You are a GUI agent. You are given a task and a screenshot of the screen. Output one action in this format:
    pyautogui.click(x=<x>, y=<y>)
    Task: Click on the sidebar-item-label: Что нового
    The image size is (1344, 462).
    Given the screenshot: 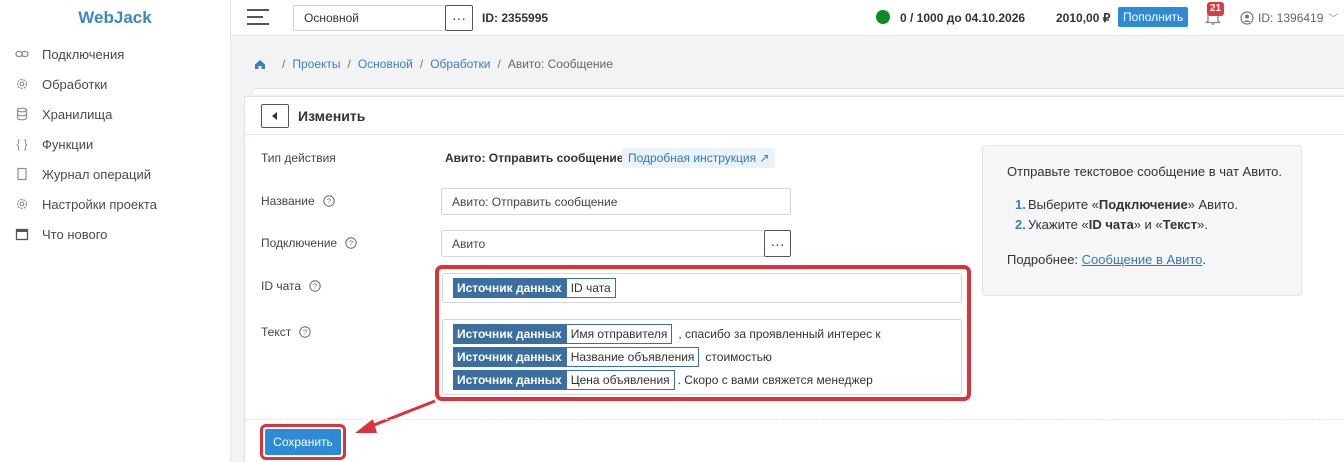 What is the action you would take?
    pyautogui.click(x=75, y=234)
    